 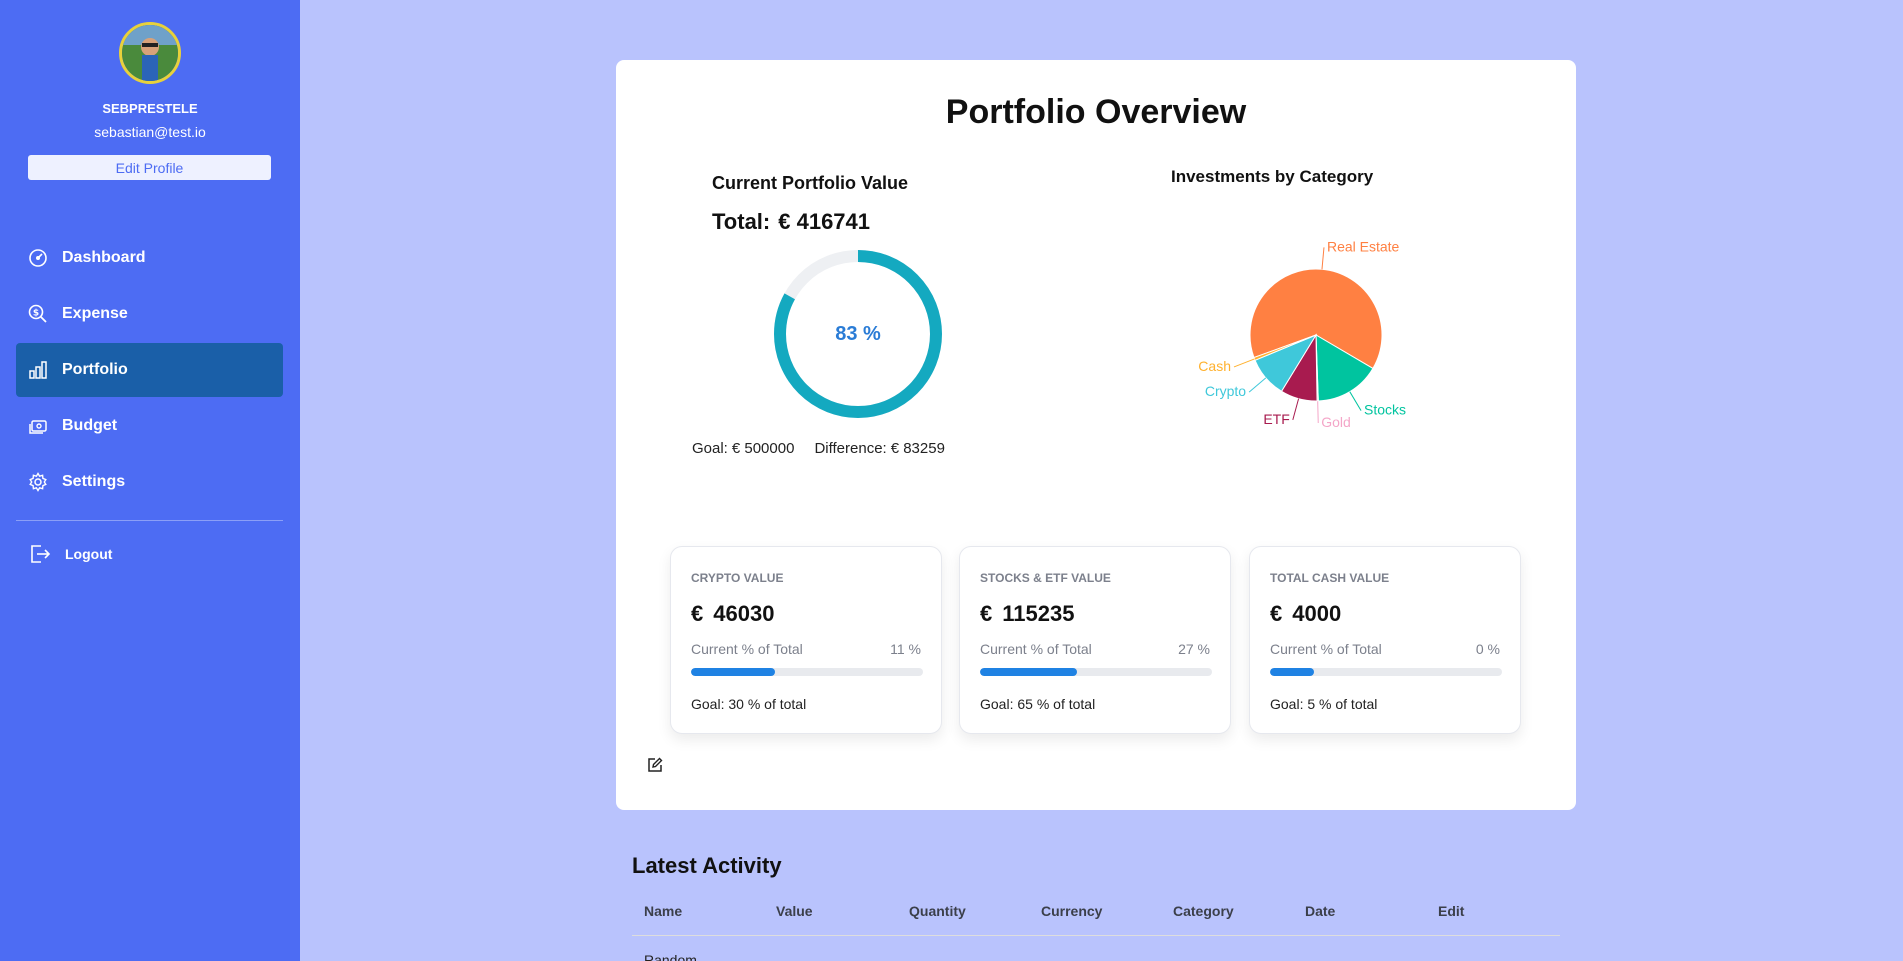 What do you see at coordinates (1451, 911) in the screenshot?
I see `column-header-edit: Edit` at bounding box center [1451, 911].